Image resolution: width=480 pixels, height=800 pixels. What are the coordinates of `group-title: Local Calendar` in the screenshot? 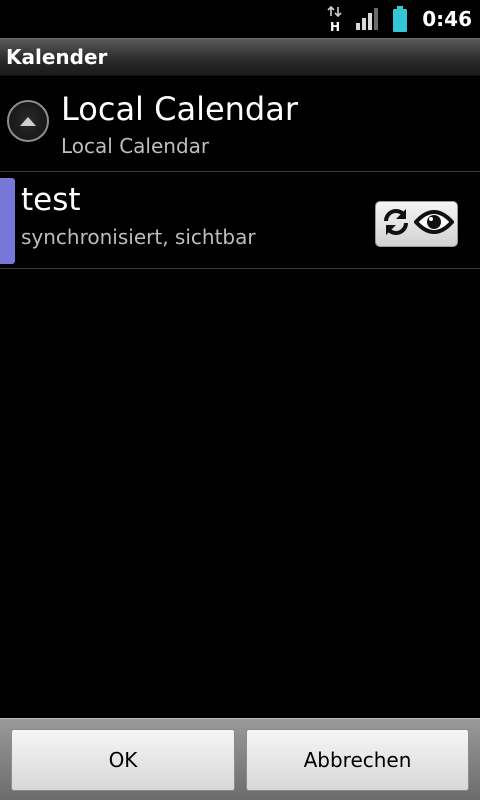 It's located at (179, 109).